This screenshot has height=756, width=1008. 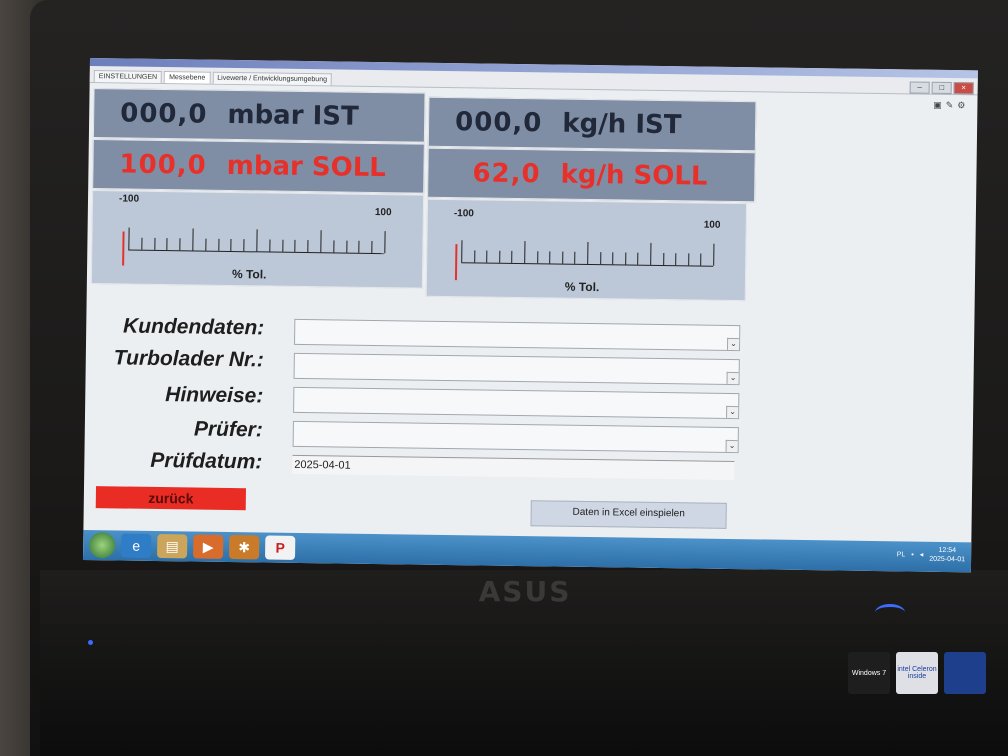 What do you see at coordinates (732, 378) in the screenshot?
I see `turbolader-dropdown-icon: ⌄` at bounding box center [732, 378].